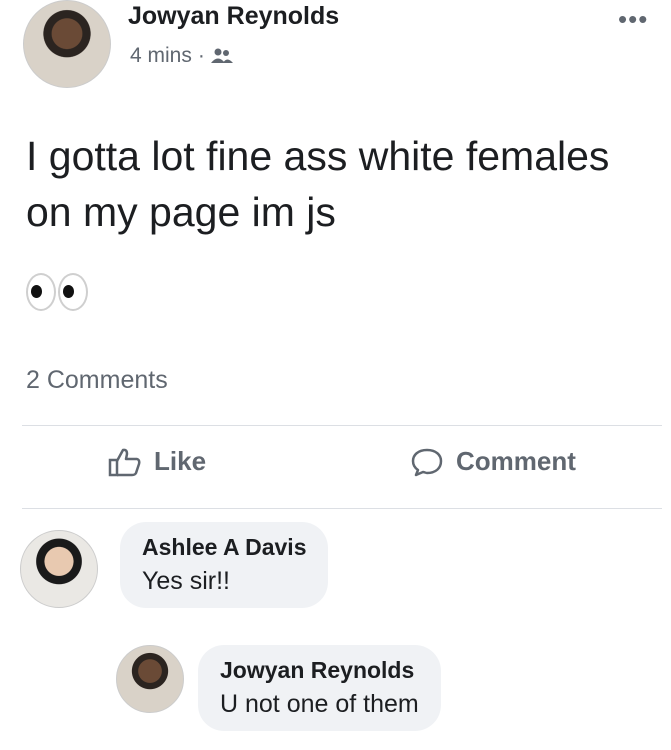 The width and height of the screenshot is (671, 750). What do you see at coordinates (180, 461) in the screenshot?
I see `like-label: Like` at bounding box center [180, 461].